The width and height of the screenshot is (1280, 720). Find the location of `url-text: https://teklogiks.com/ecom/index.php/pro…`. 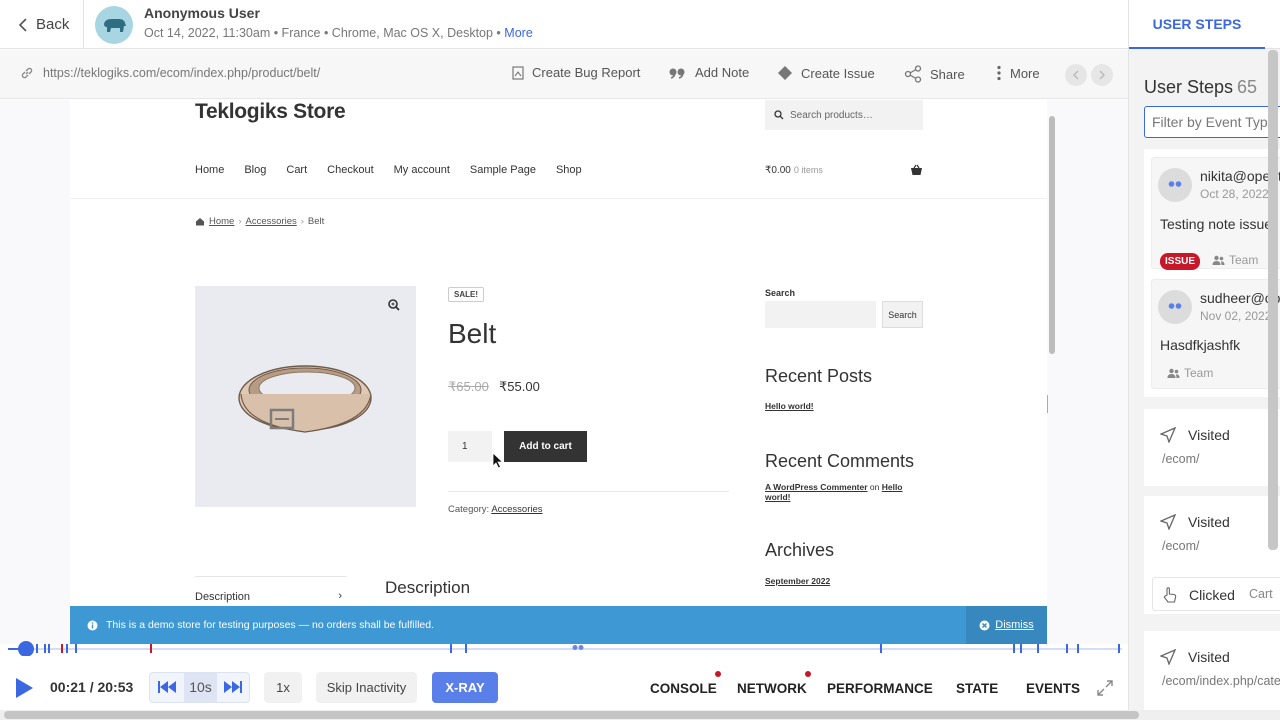

url-text: https://teklogiks.com/ecom/index.php/pro… is located at coordinates (182, 73).